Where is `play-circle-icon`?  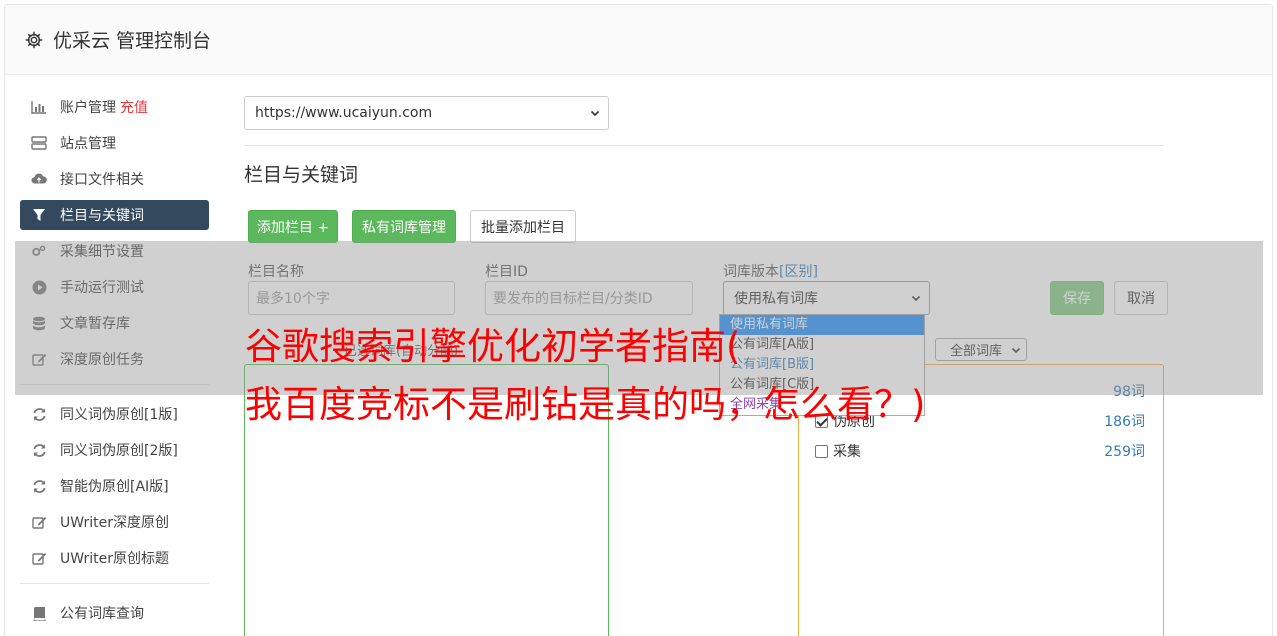
play-circle-icon is located at coordinates (39, 287).